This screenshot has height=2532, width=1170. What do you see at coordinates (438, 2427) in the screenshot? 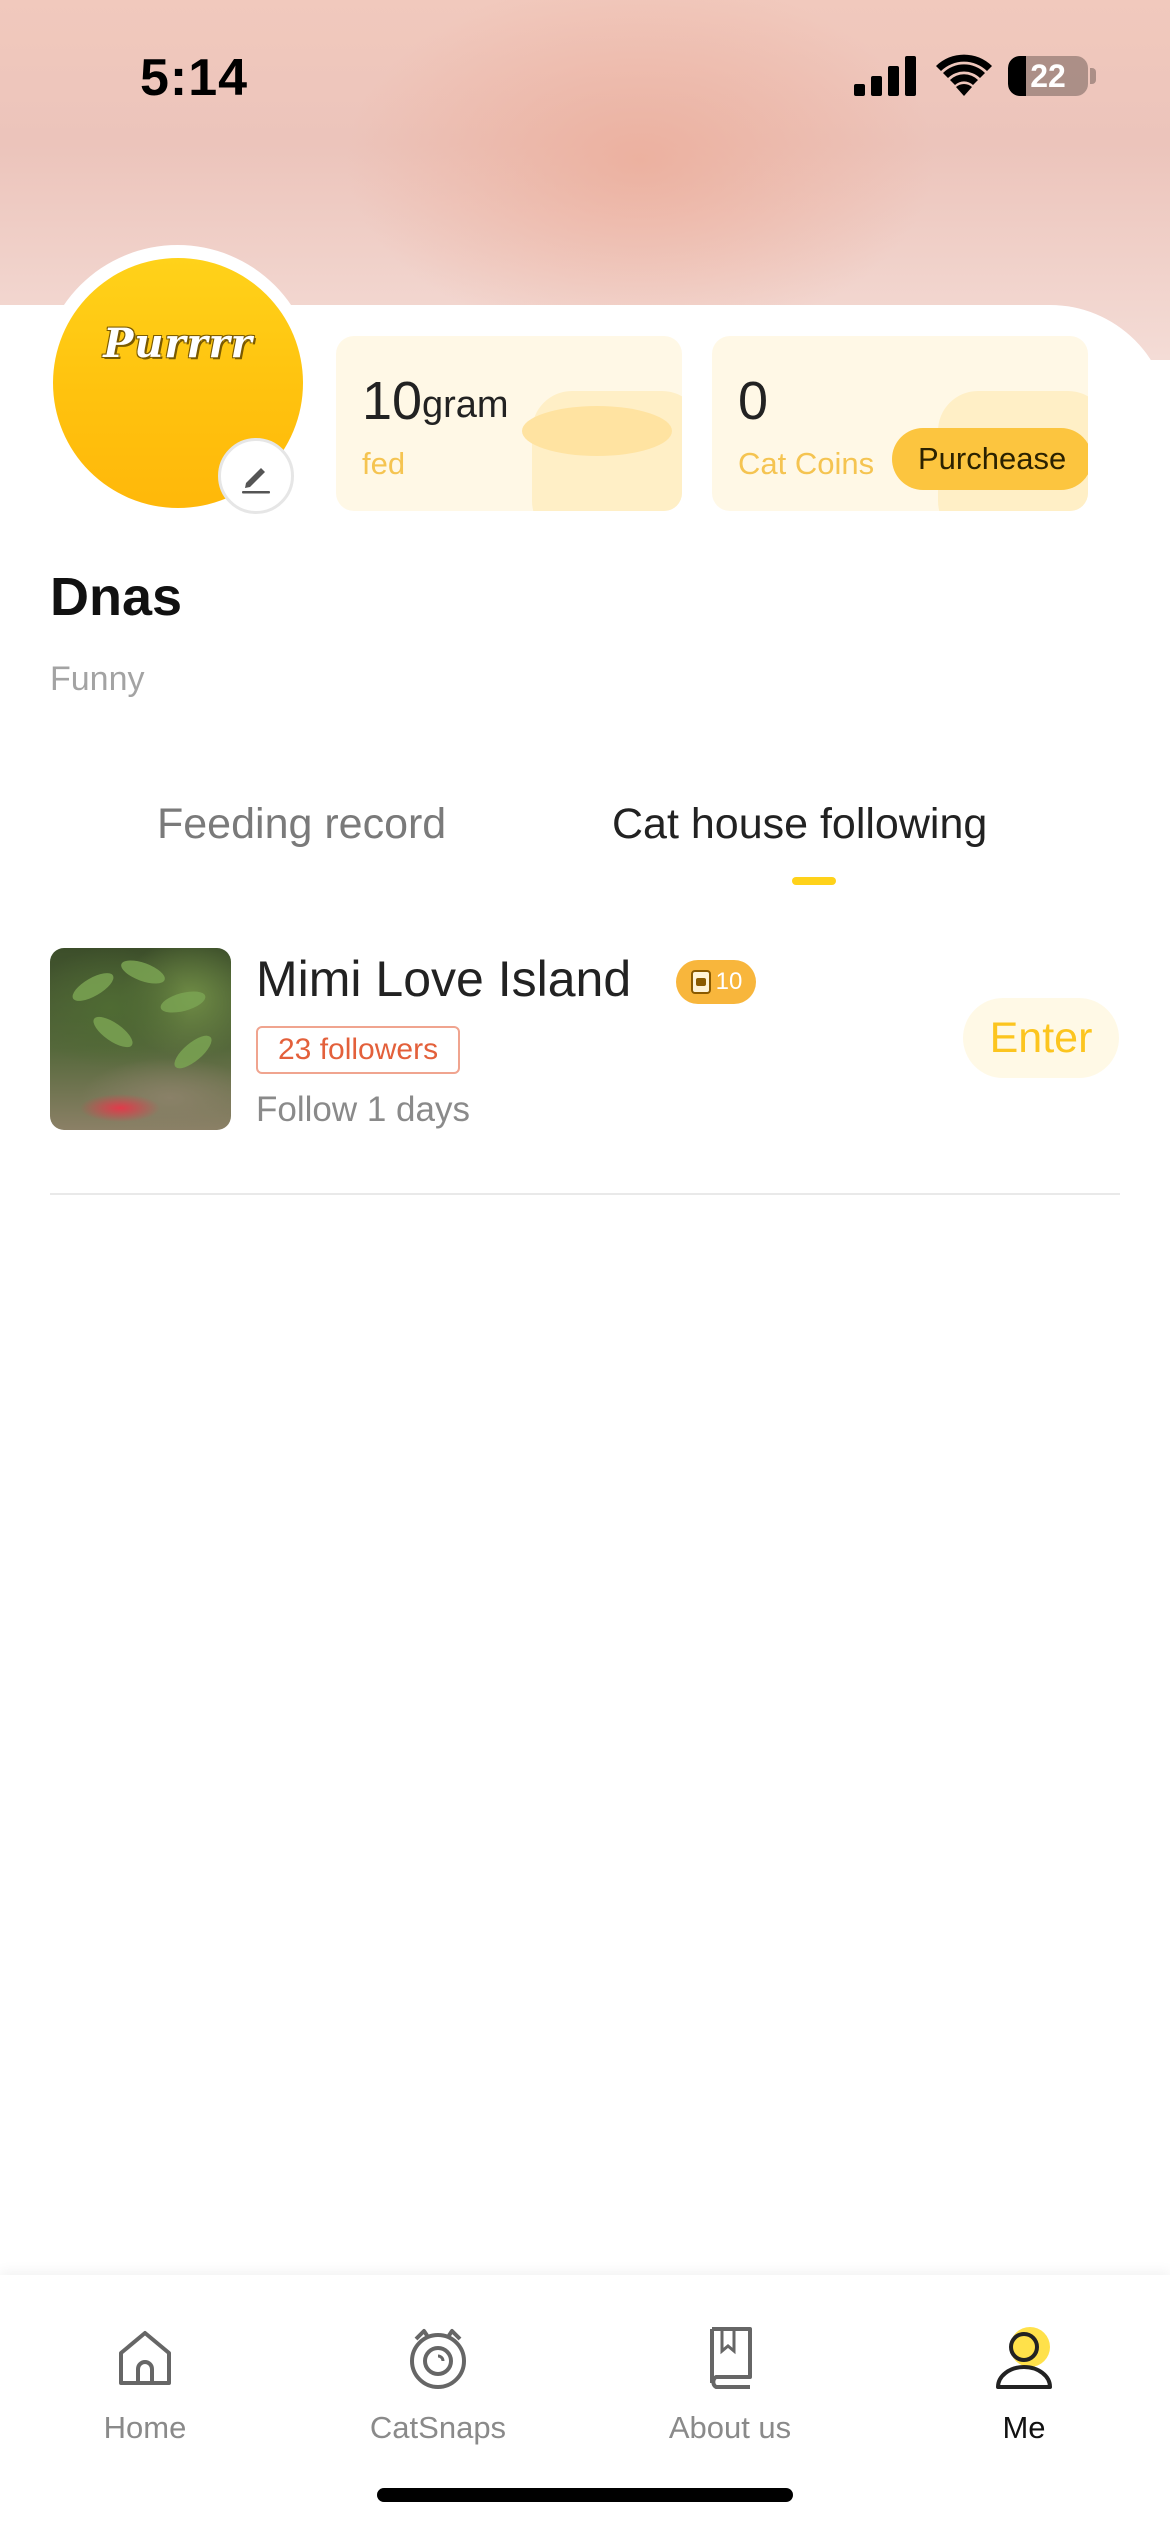
I see `nav-catsnaps-label: CatSnaps` at bounding box center [438, 2427].